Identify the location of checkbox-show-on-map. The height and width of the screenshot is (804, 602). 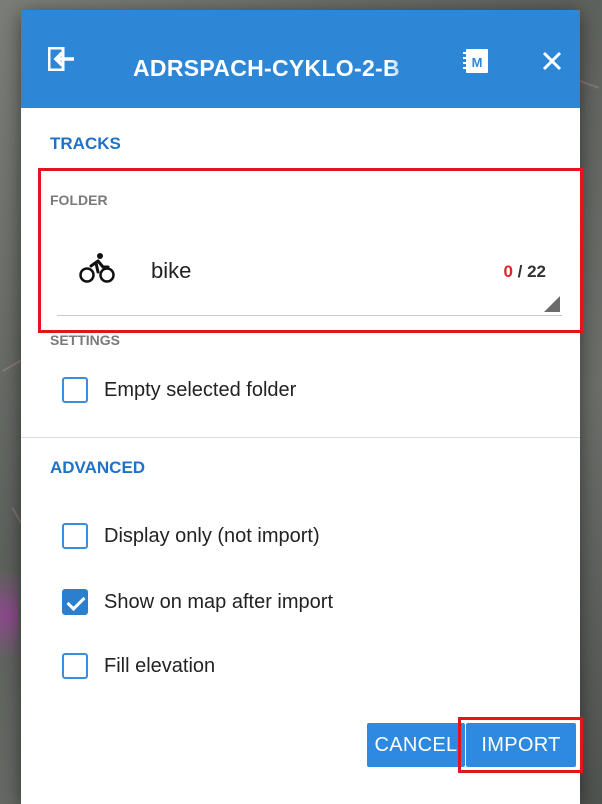
(75, 602).